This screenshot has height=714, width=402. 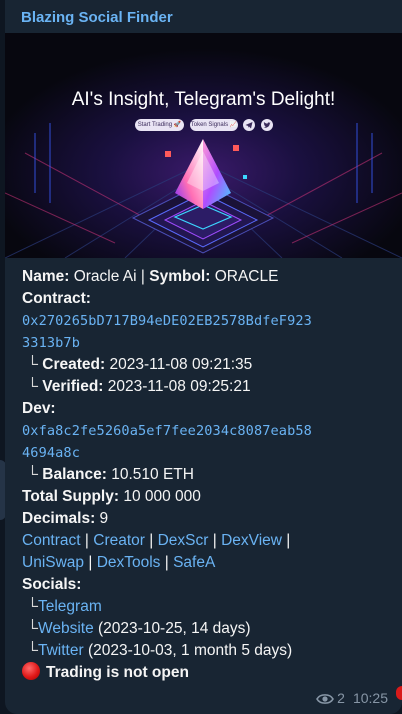 I want to click on created-value: 2023-11-08 09:21:35, so click(x=181, y=364).